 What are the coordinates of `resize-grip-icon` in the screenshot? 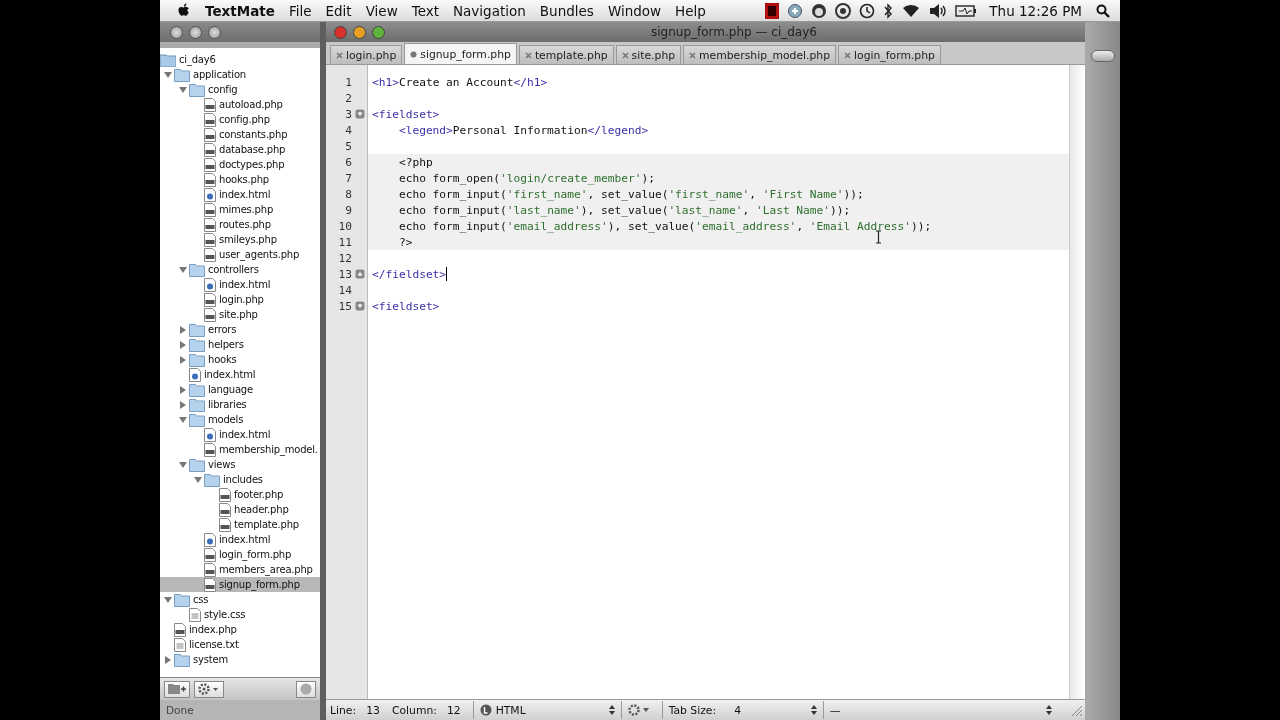 It's located at (1076, 710).